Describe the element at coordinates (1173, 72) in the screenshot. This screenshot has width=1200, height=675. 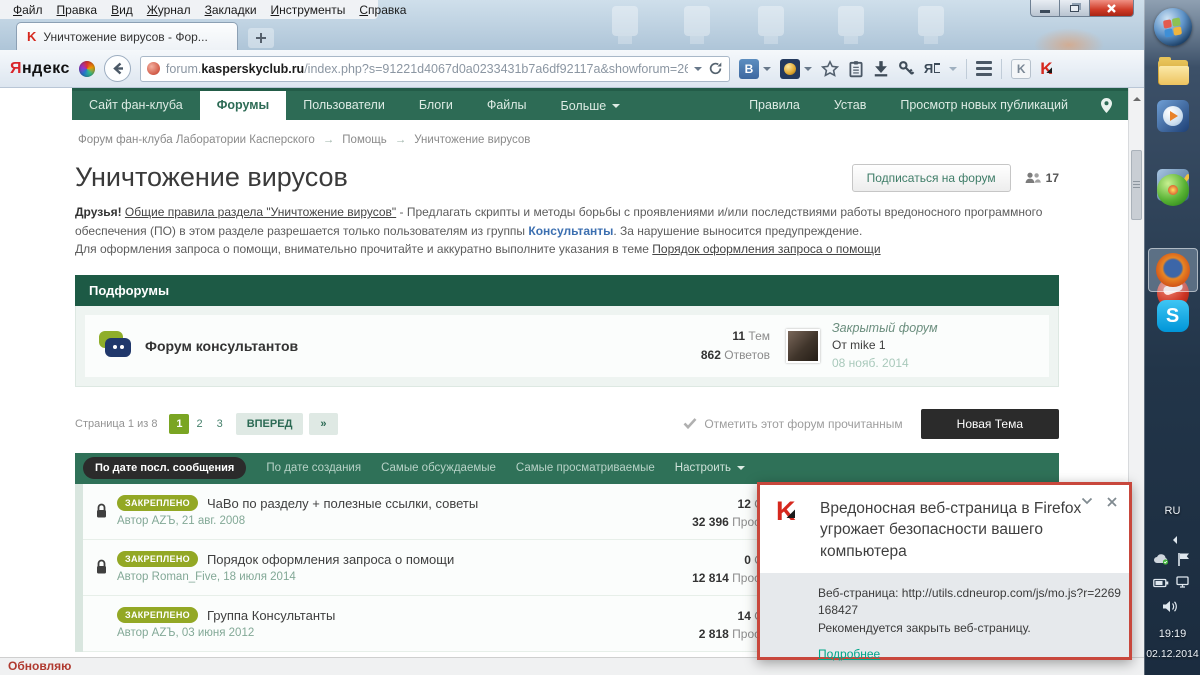
I see `explorer-taskbar-icon` at that location.